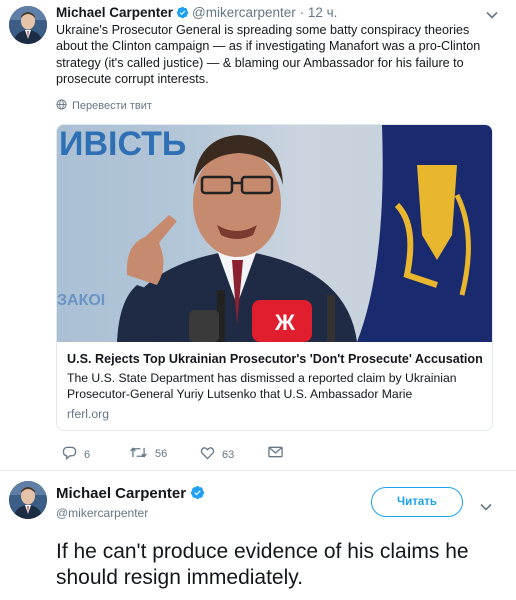 The width and height of the screenshot is (516, 600). What do you see at coordinates (138, 454) in the screenshot?
I see `retweet-icon` at bounding box center [138, 454].